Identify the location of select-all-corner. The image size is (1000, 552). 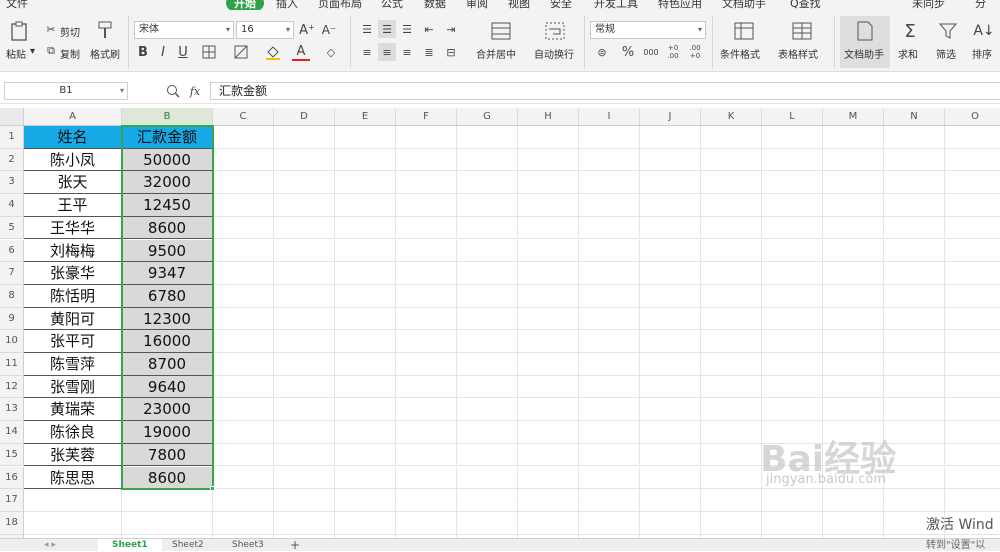
(12, 117).